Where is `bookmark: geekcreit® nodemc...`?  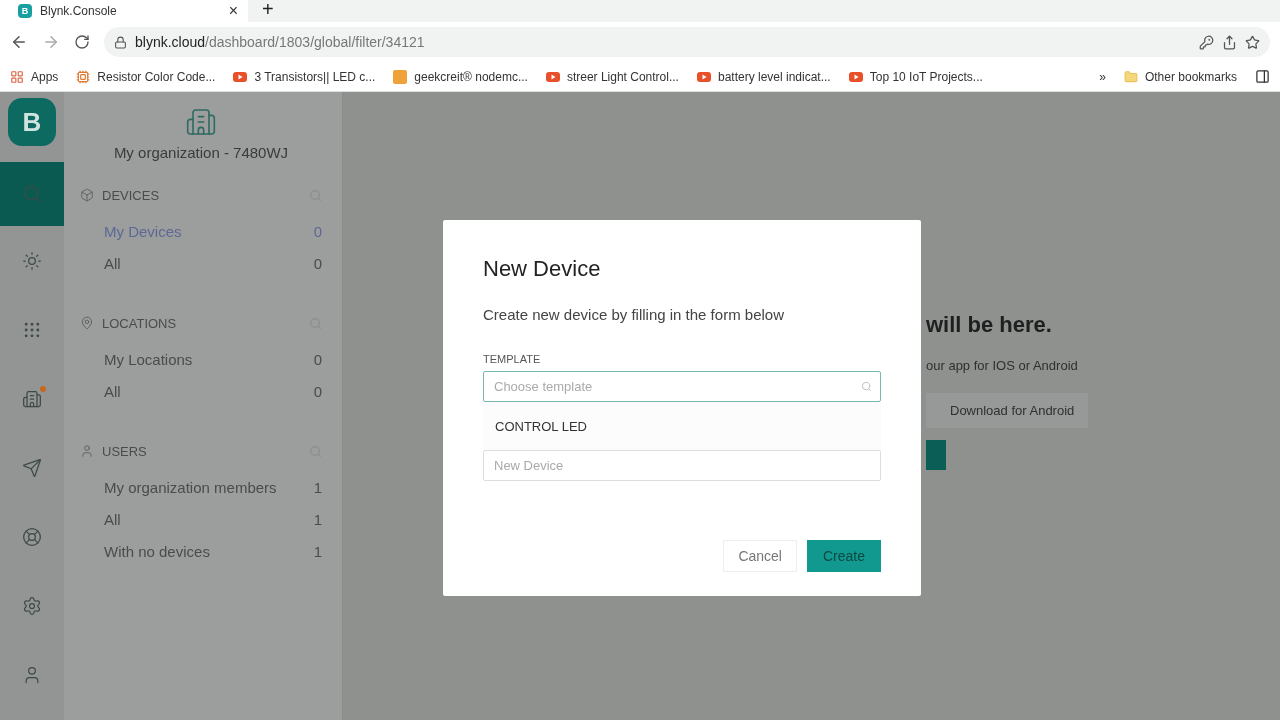
bookmark: geekcreit® nodemc... is located at coordinates (460, 76).